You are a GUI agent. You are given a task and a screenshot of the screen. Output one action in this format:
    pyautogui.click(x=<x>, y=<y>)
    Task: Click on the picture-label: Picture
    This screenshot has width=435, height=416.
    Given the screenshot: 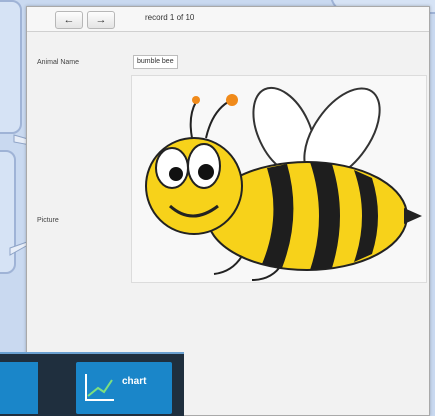 What is the action you would take?
    pyautogui.click(x=48, y=220)
    